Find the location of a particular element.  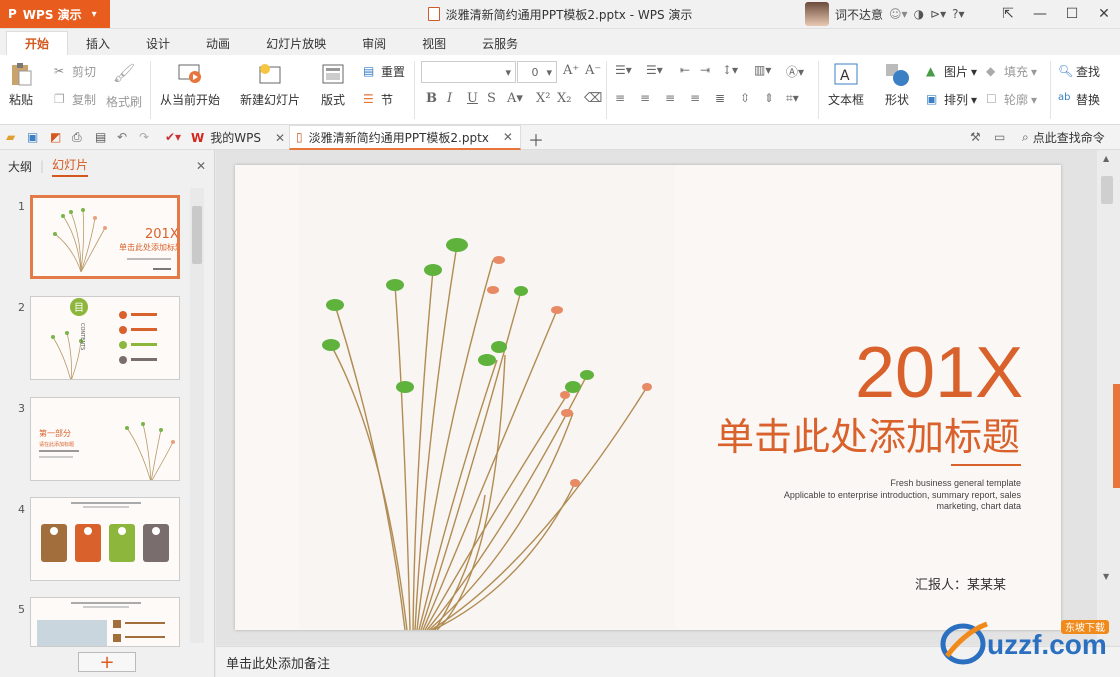

add-slide-button: + is located at coordinates (107, 662).